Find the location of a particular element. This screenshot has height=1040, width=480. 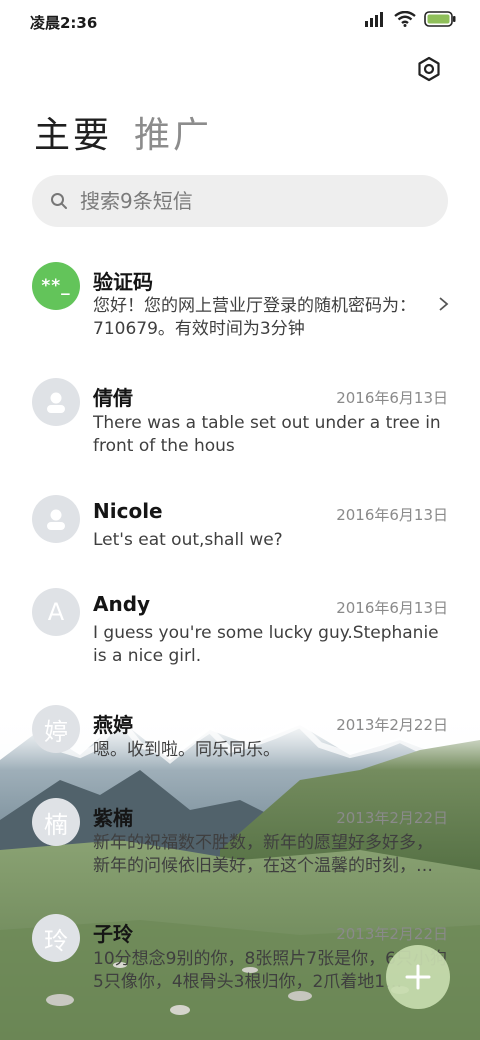

settings-button is located at coordinates (429, 69).